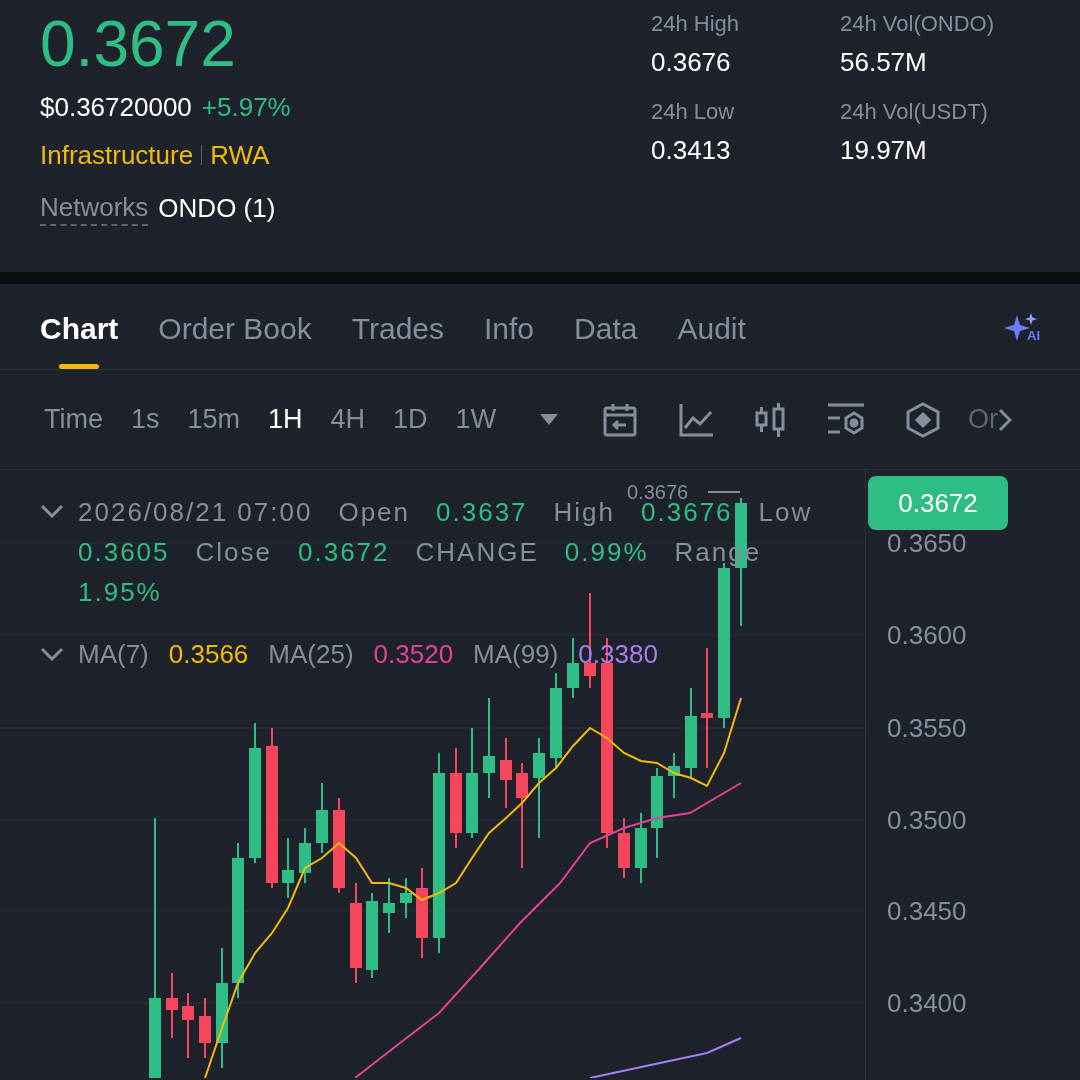  I want to click on price-axis-label: 0.3550, so click(927, 728).